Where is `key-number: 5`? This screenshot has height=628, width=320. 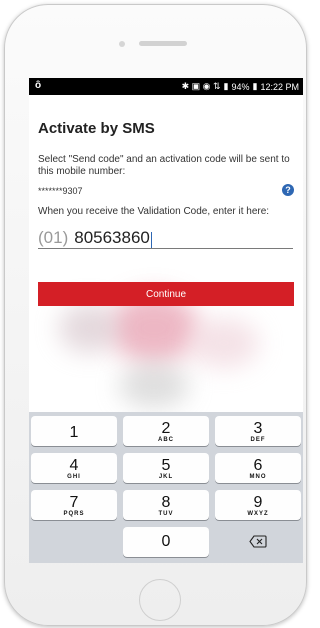
key-number: 5 is located at coordinates (166, 465).